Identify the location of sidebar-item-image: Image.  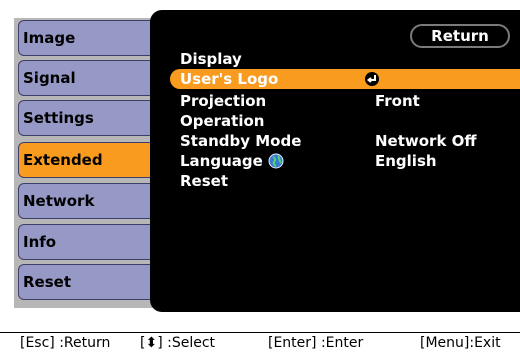
(88, 38).